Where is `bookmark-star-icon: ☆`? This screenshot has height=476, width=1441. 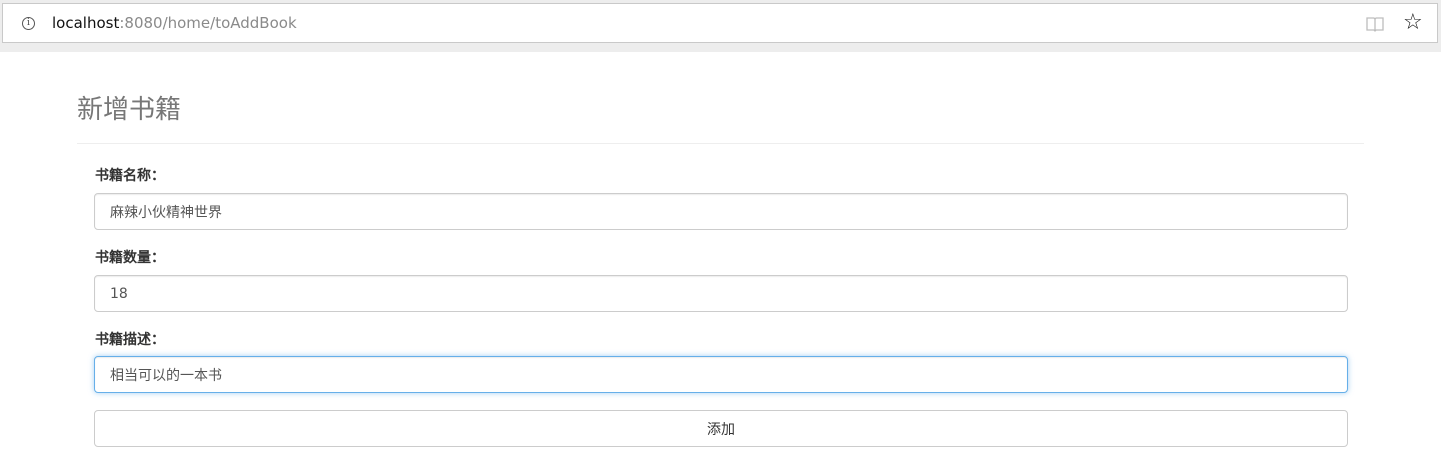 bookmark-star-icon: ☆ is located at coordinates (1413, 23).